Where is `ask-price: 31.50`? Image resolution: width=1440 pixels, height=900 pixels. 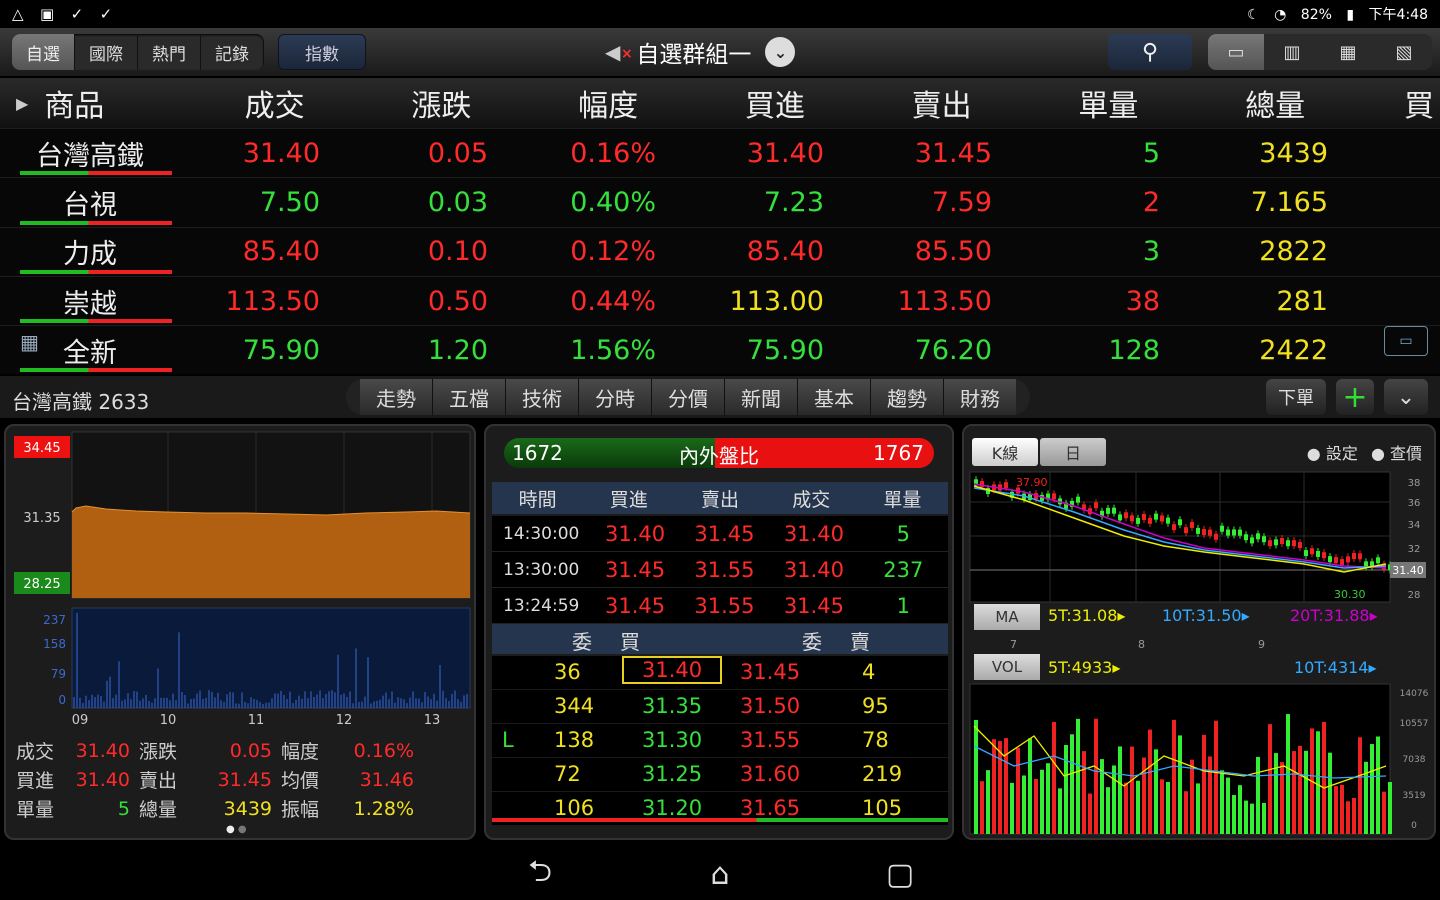 ask-price: 31.50 is located at coordinates (770, 706).